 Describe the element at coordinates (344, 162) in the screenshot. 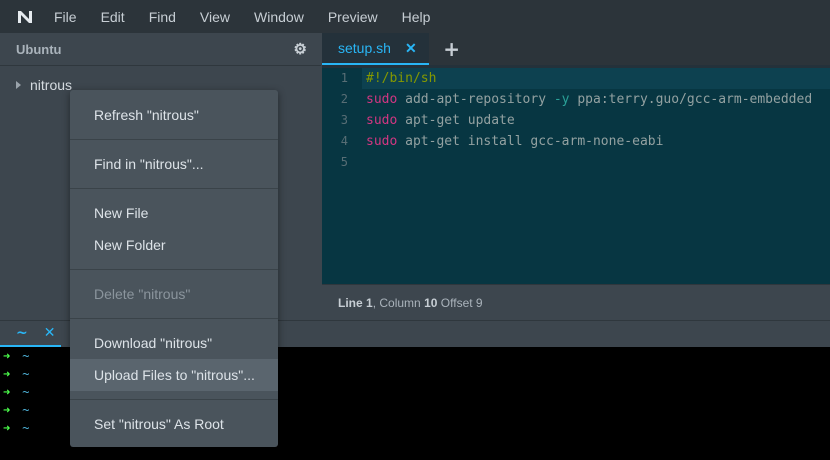

I see `line-number: 5` at that location.